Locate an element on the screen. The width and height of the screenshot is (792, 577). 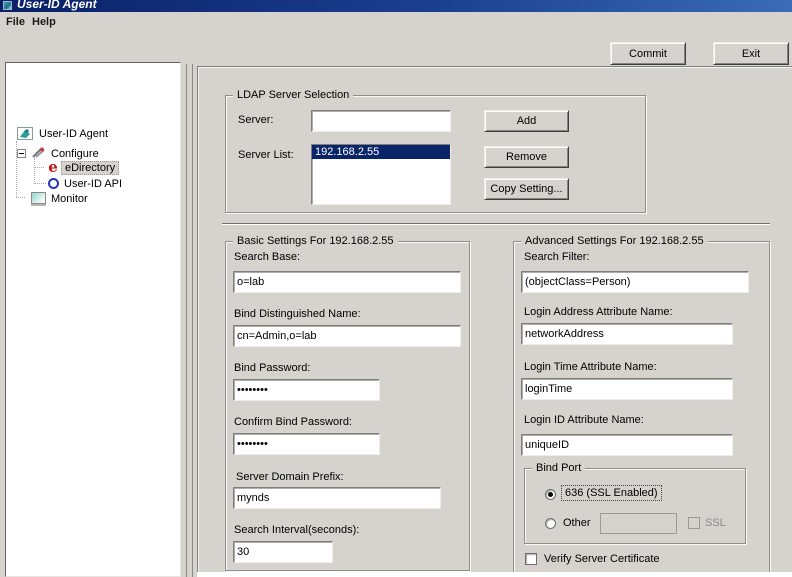
confirm-password-label: Confirm Bind Password: is located at coordinates (293, 422).